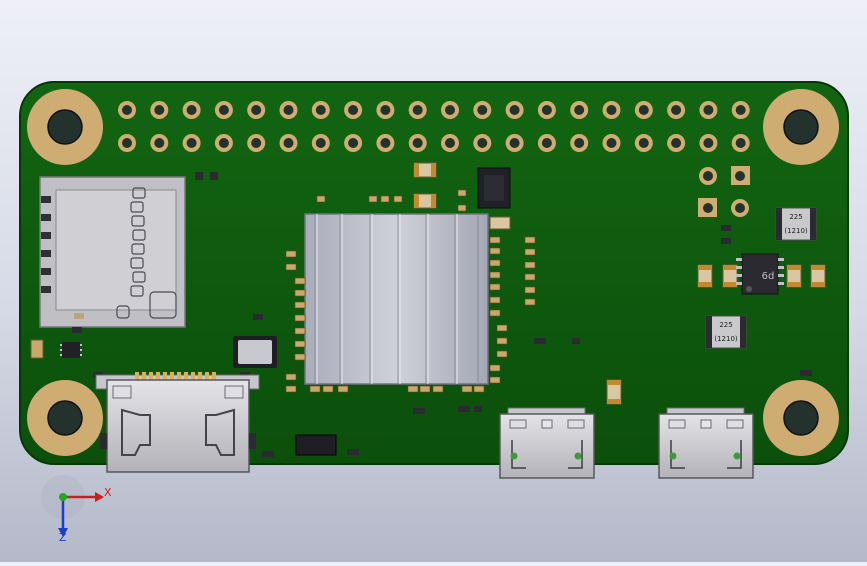 This screenshot has height=566, width=867. What do you see at coordinates (71, 350) in the screenshot?
I see `small-ic-left` at bounding box center [71, 350].